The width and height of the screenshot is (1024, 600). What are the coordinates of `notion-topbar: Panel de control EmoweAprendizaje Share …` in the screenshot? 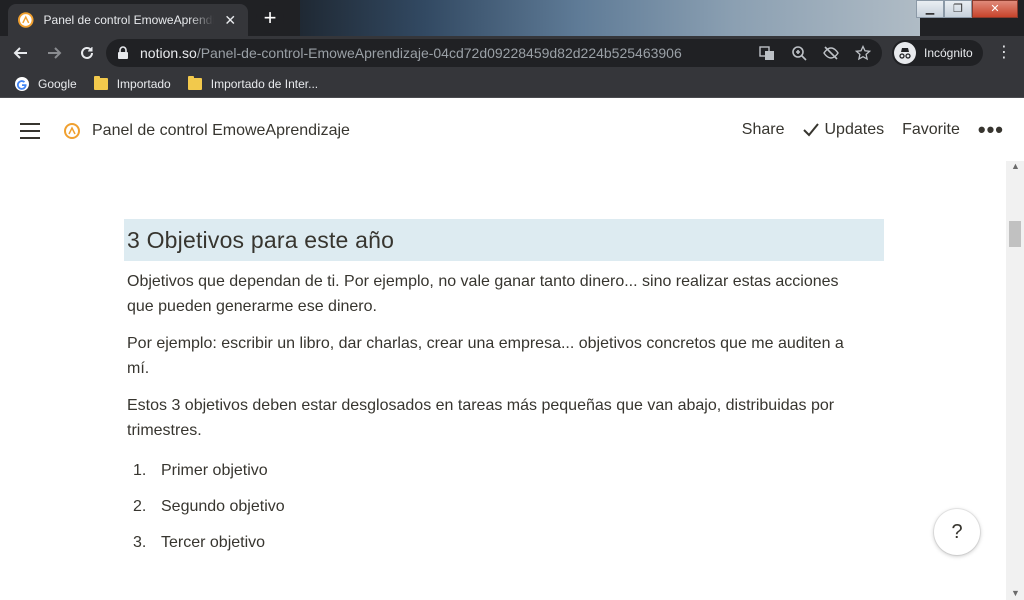 It's located at (512, 132).